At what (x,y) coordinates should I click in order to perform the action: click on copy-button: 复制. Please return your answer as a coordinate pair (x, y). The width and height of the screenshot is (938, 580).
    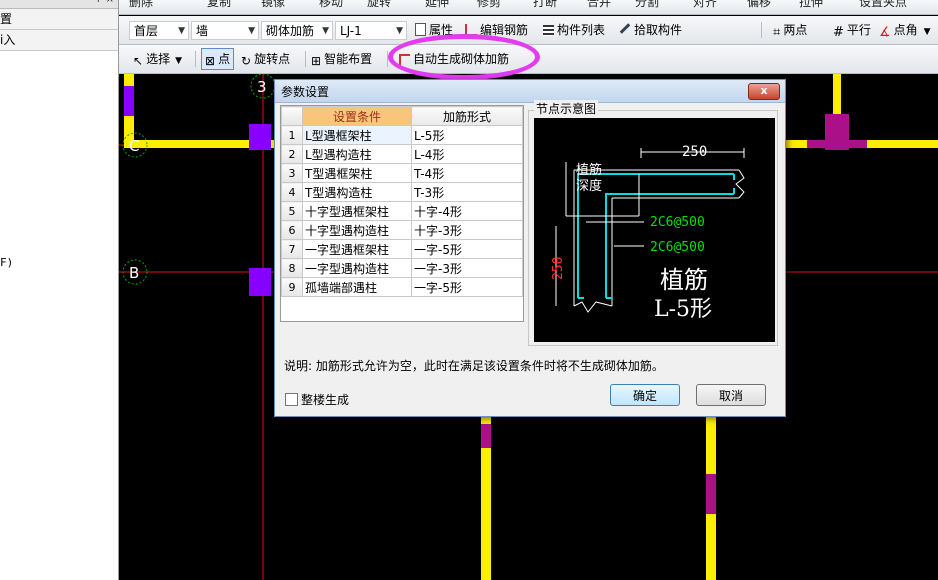
    Looking at the image, I should click on (219, 5).